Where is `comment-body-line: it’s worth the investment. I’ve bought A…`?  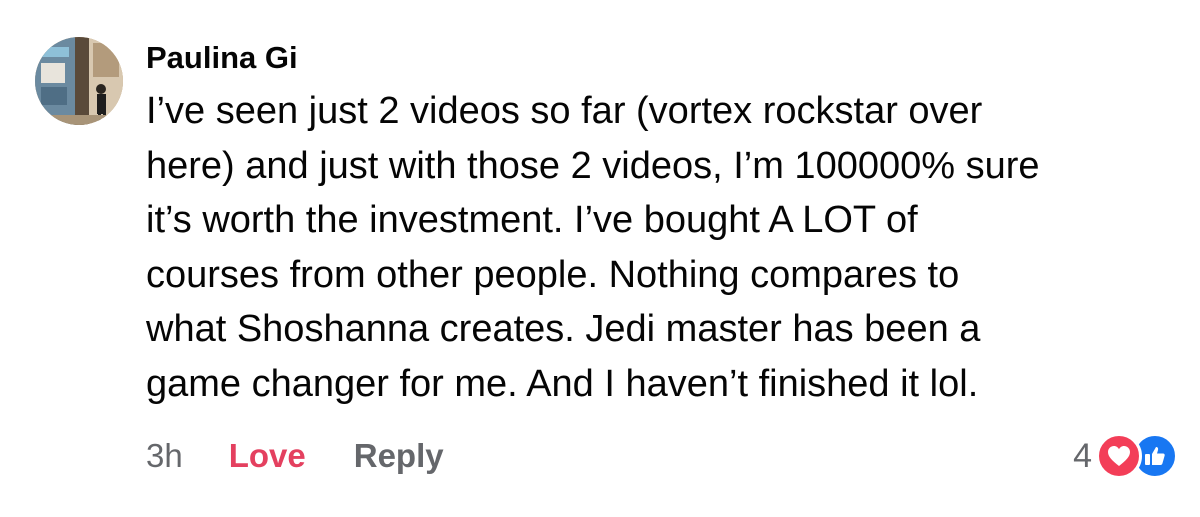 comment-body-line: it’s worth the investment. I’ve bought A… is located at coordinates (532, 220).